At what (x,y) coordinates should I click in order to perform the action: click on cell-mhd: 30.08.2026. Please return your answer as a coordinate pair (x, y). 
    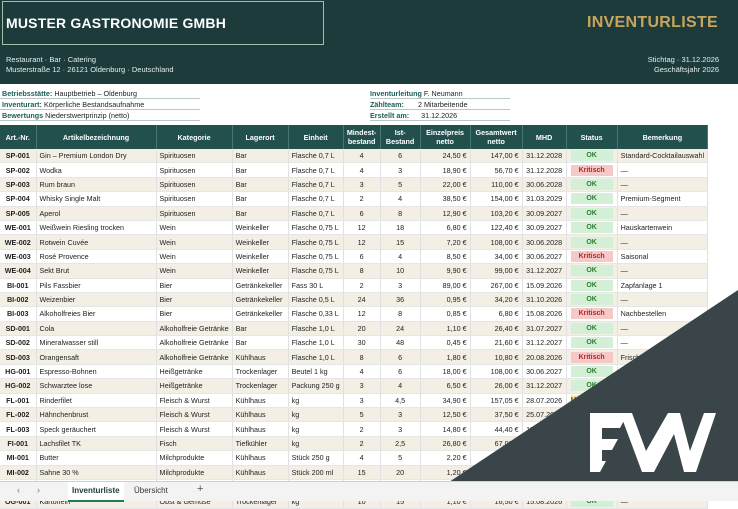
    Looking at the image, I should click on (544, 458).